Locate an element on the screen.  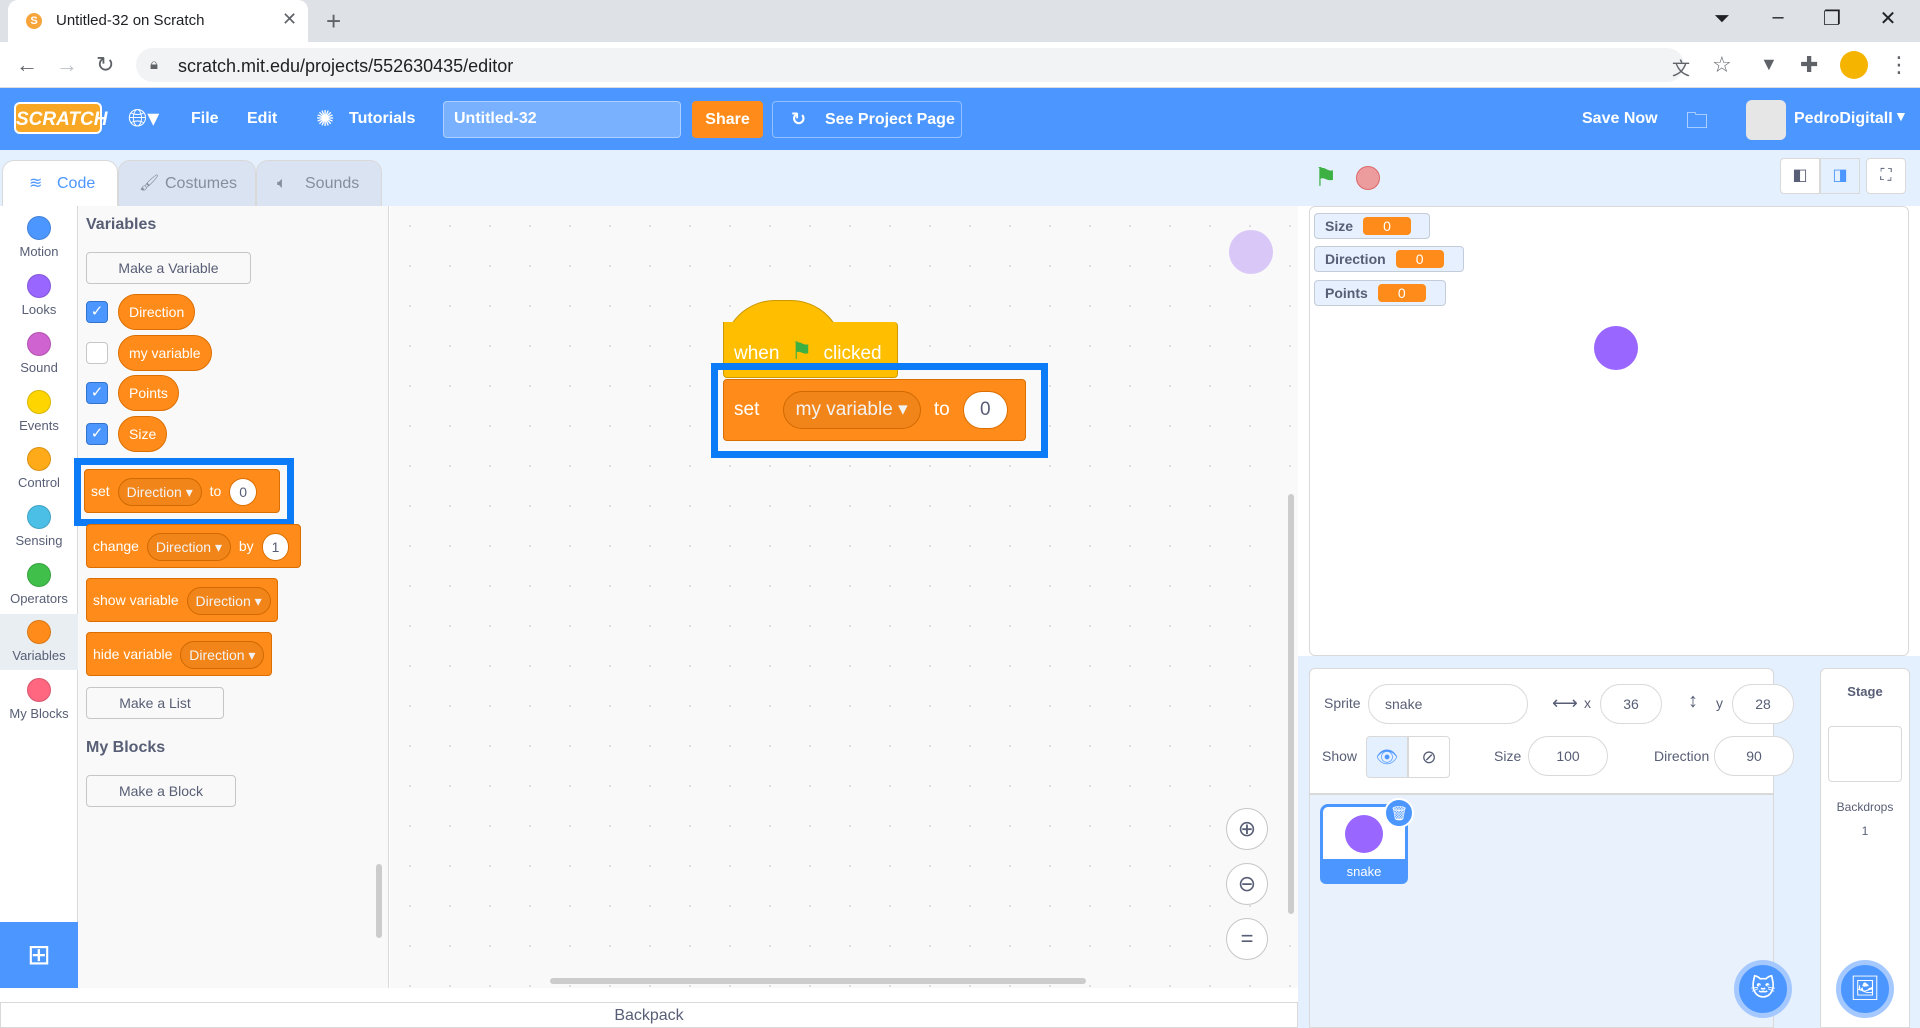
zoom-reset-icon: = is located at coordinates (1247, 939).